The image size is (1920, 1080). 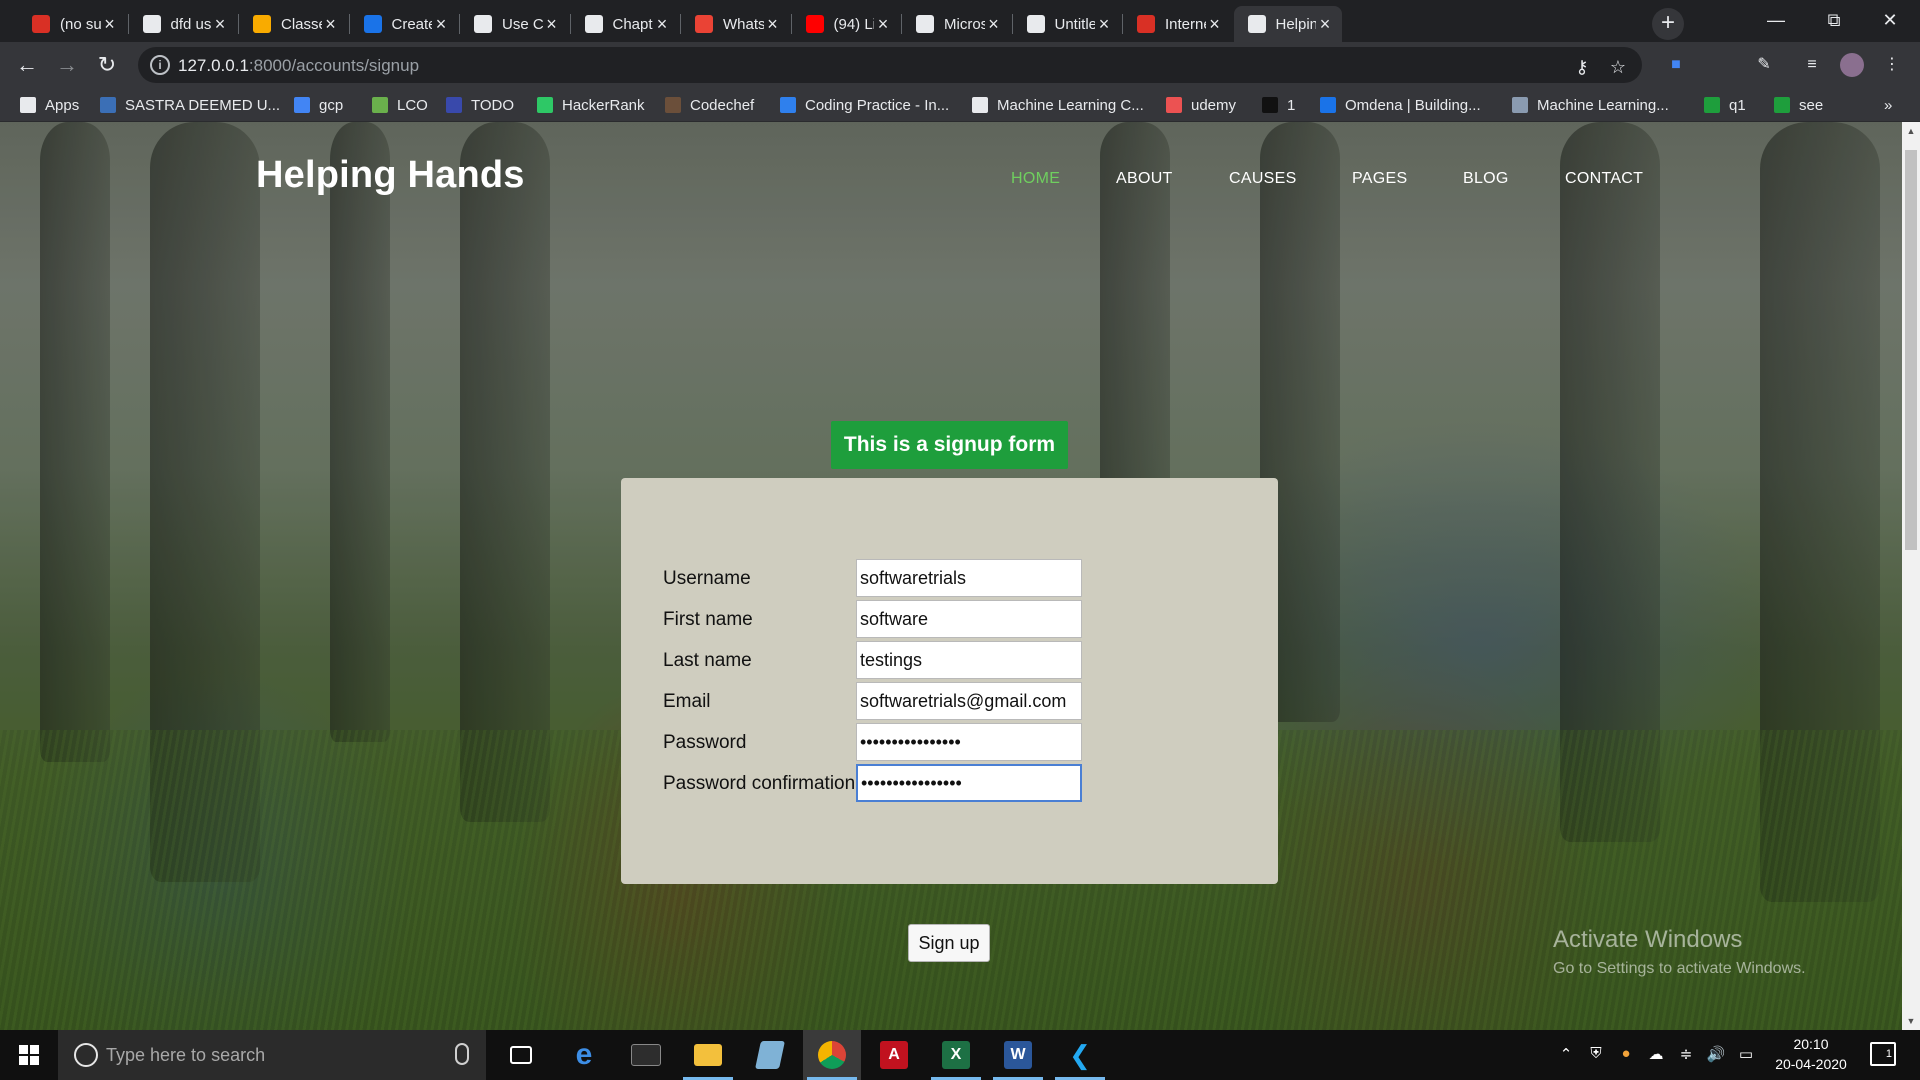 I want to click on media-queue-icon: ≡, so click(x=1812, y=65).